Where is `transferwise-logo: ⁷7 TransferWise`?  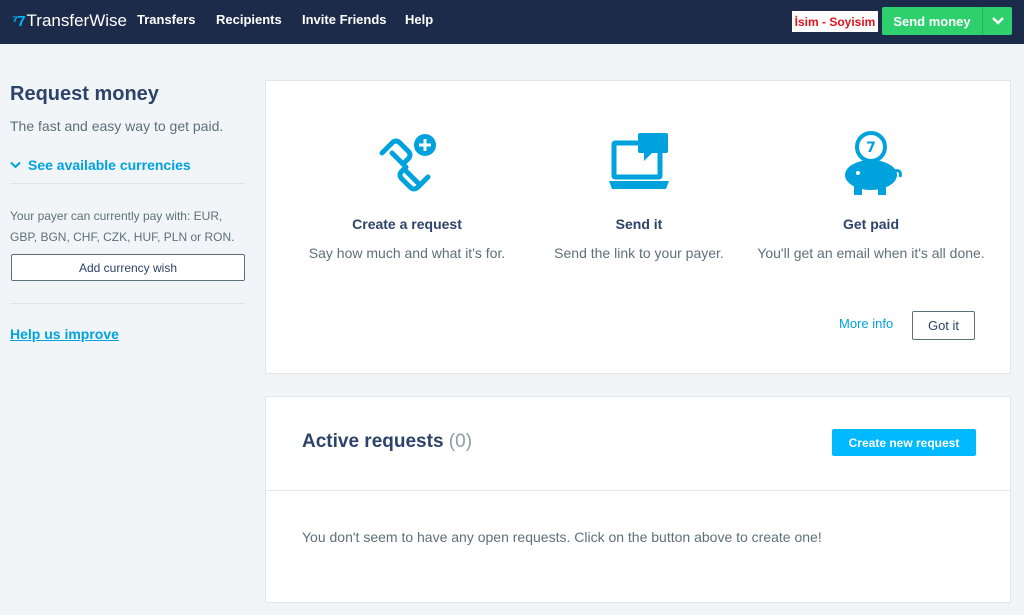
transferwise-logo: ⁷7 TransferWise is located at coordinates (69, 21).